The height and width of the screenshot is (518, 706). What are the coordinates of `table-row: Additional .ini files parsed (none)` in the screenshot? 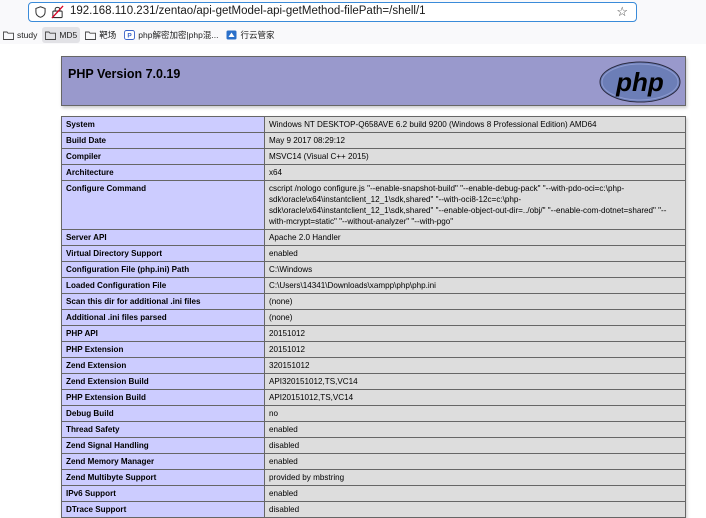 It's located at (373, 317).